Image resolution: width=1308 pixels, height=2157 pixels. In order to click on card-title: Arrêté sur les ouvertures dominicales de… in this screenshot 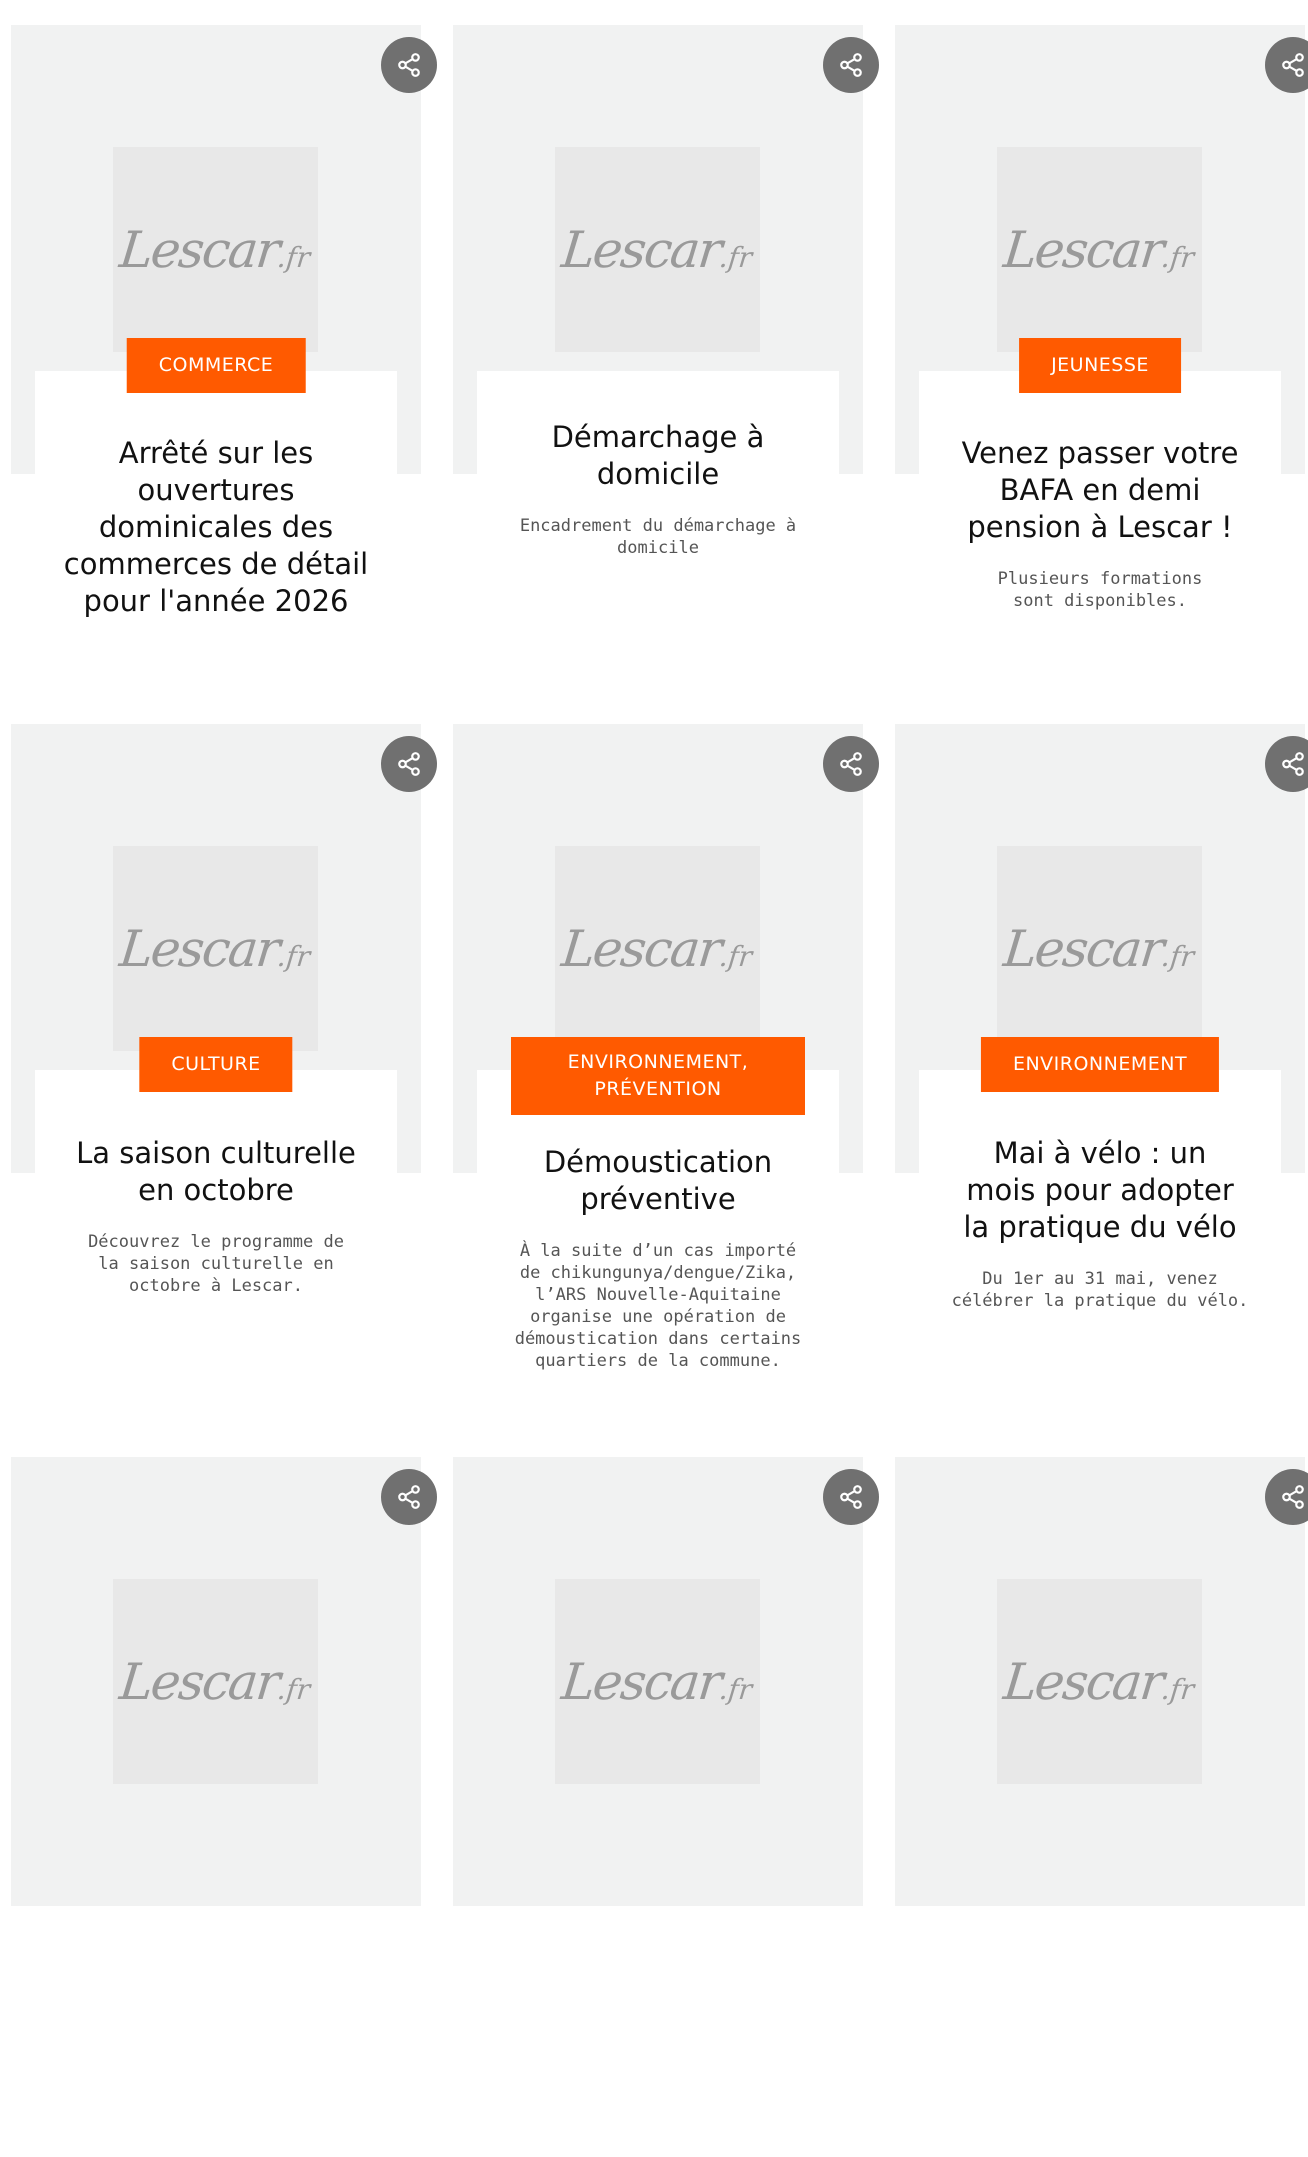, I will do `click(216, 527)`.